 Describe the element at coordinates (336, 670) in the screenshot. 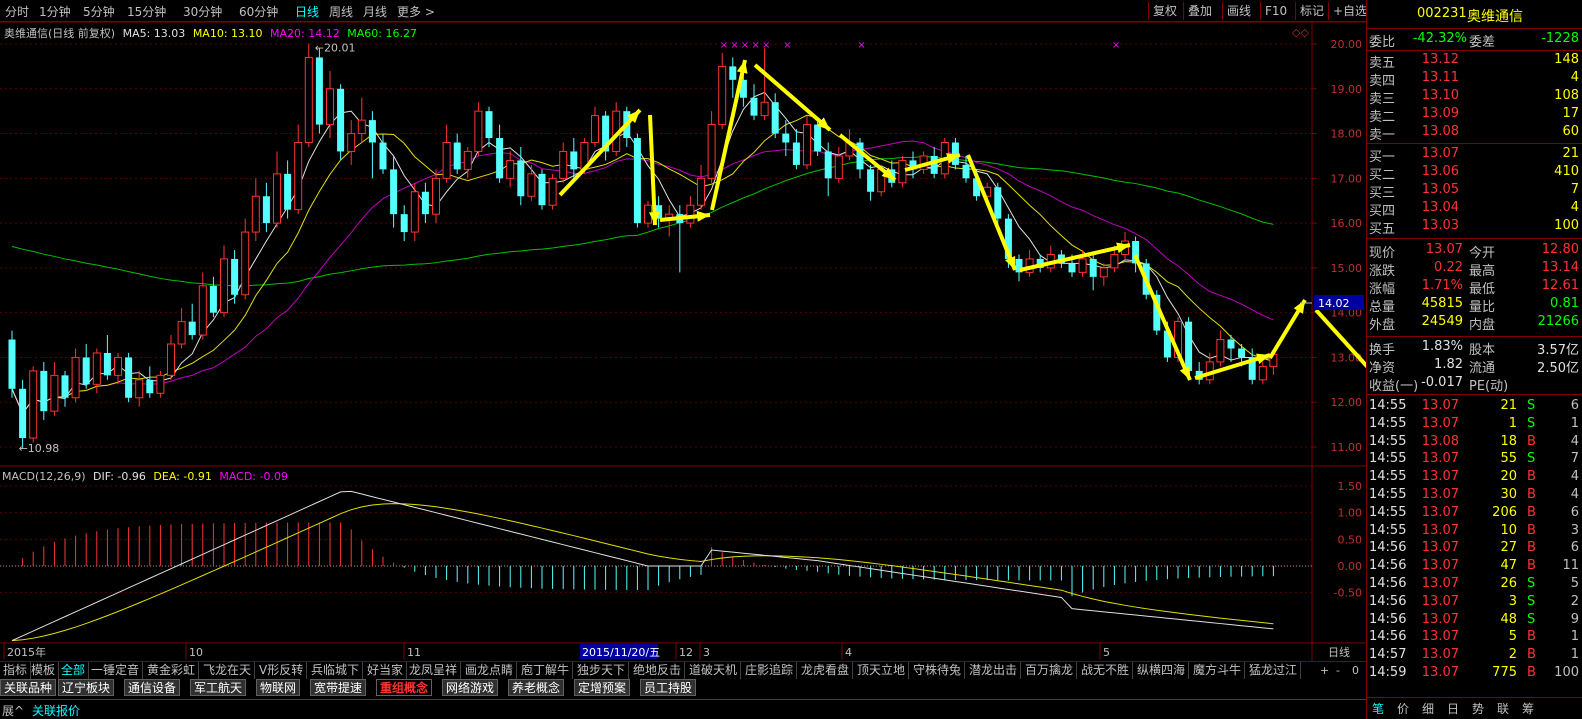

I see `indicator-tab-7: 兵临城下` at that location.